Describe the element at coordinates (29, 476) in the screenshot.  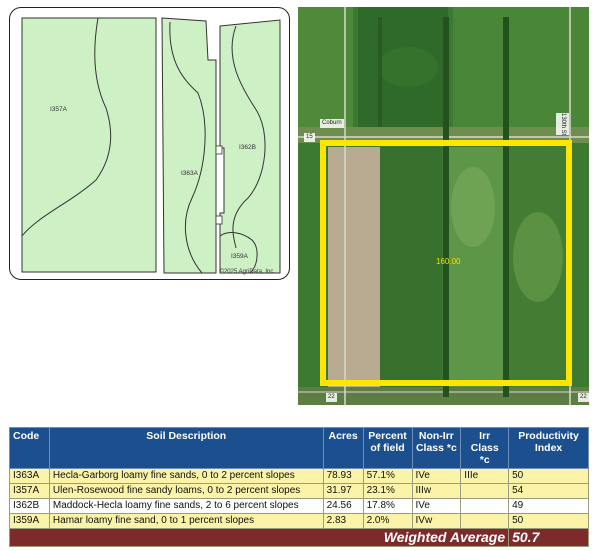
I see `cell-code: I363A` at that location.